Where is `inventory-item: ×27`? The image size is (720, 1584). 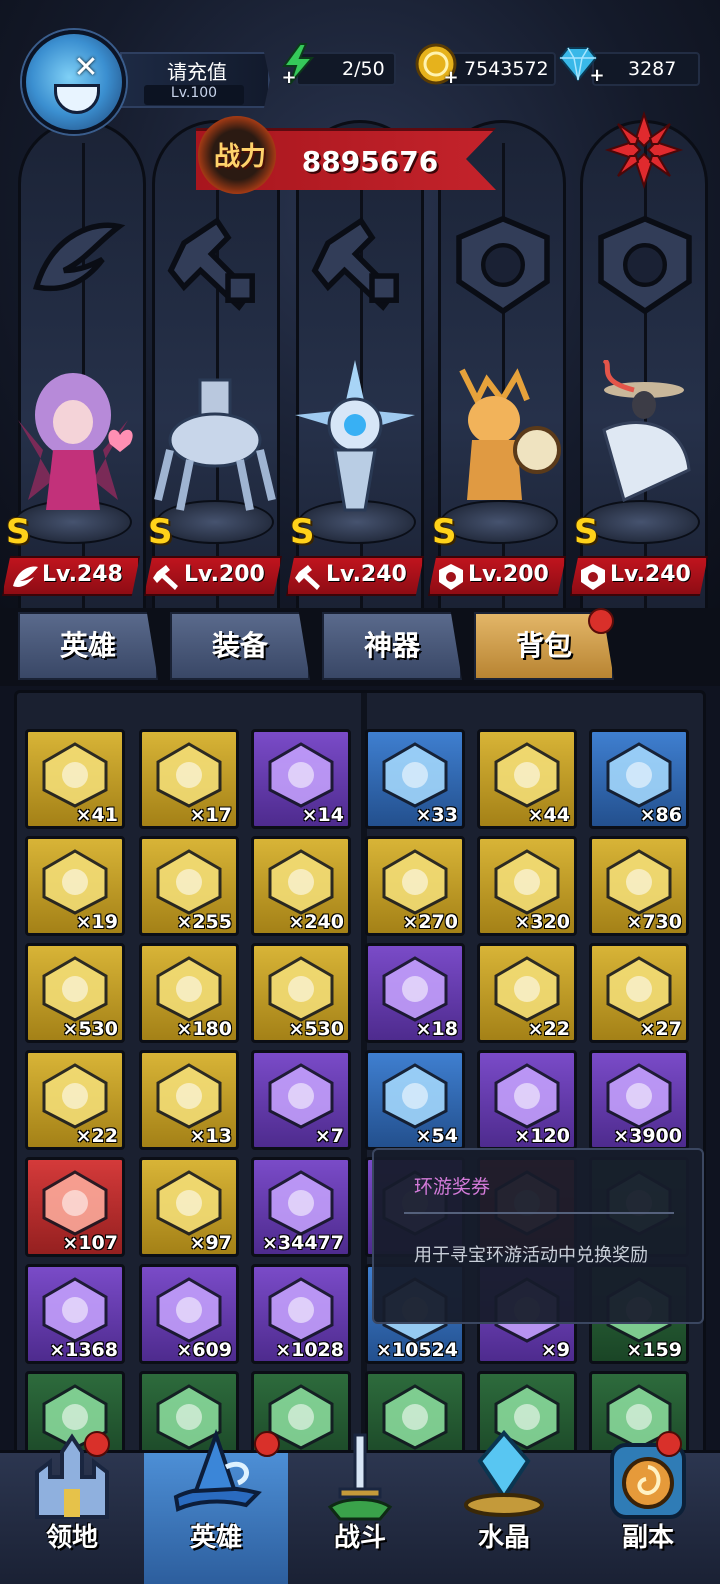
inventory-item: ×27 is located at coordinates (639, 993).